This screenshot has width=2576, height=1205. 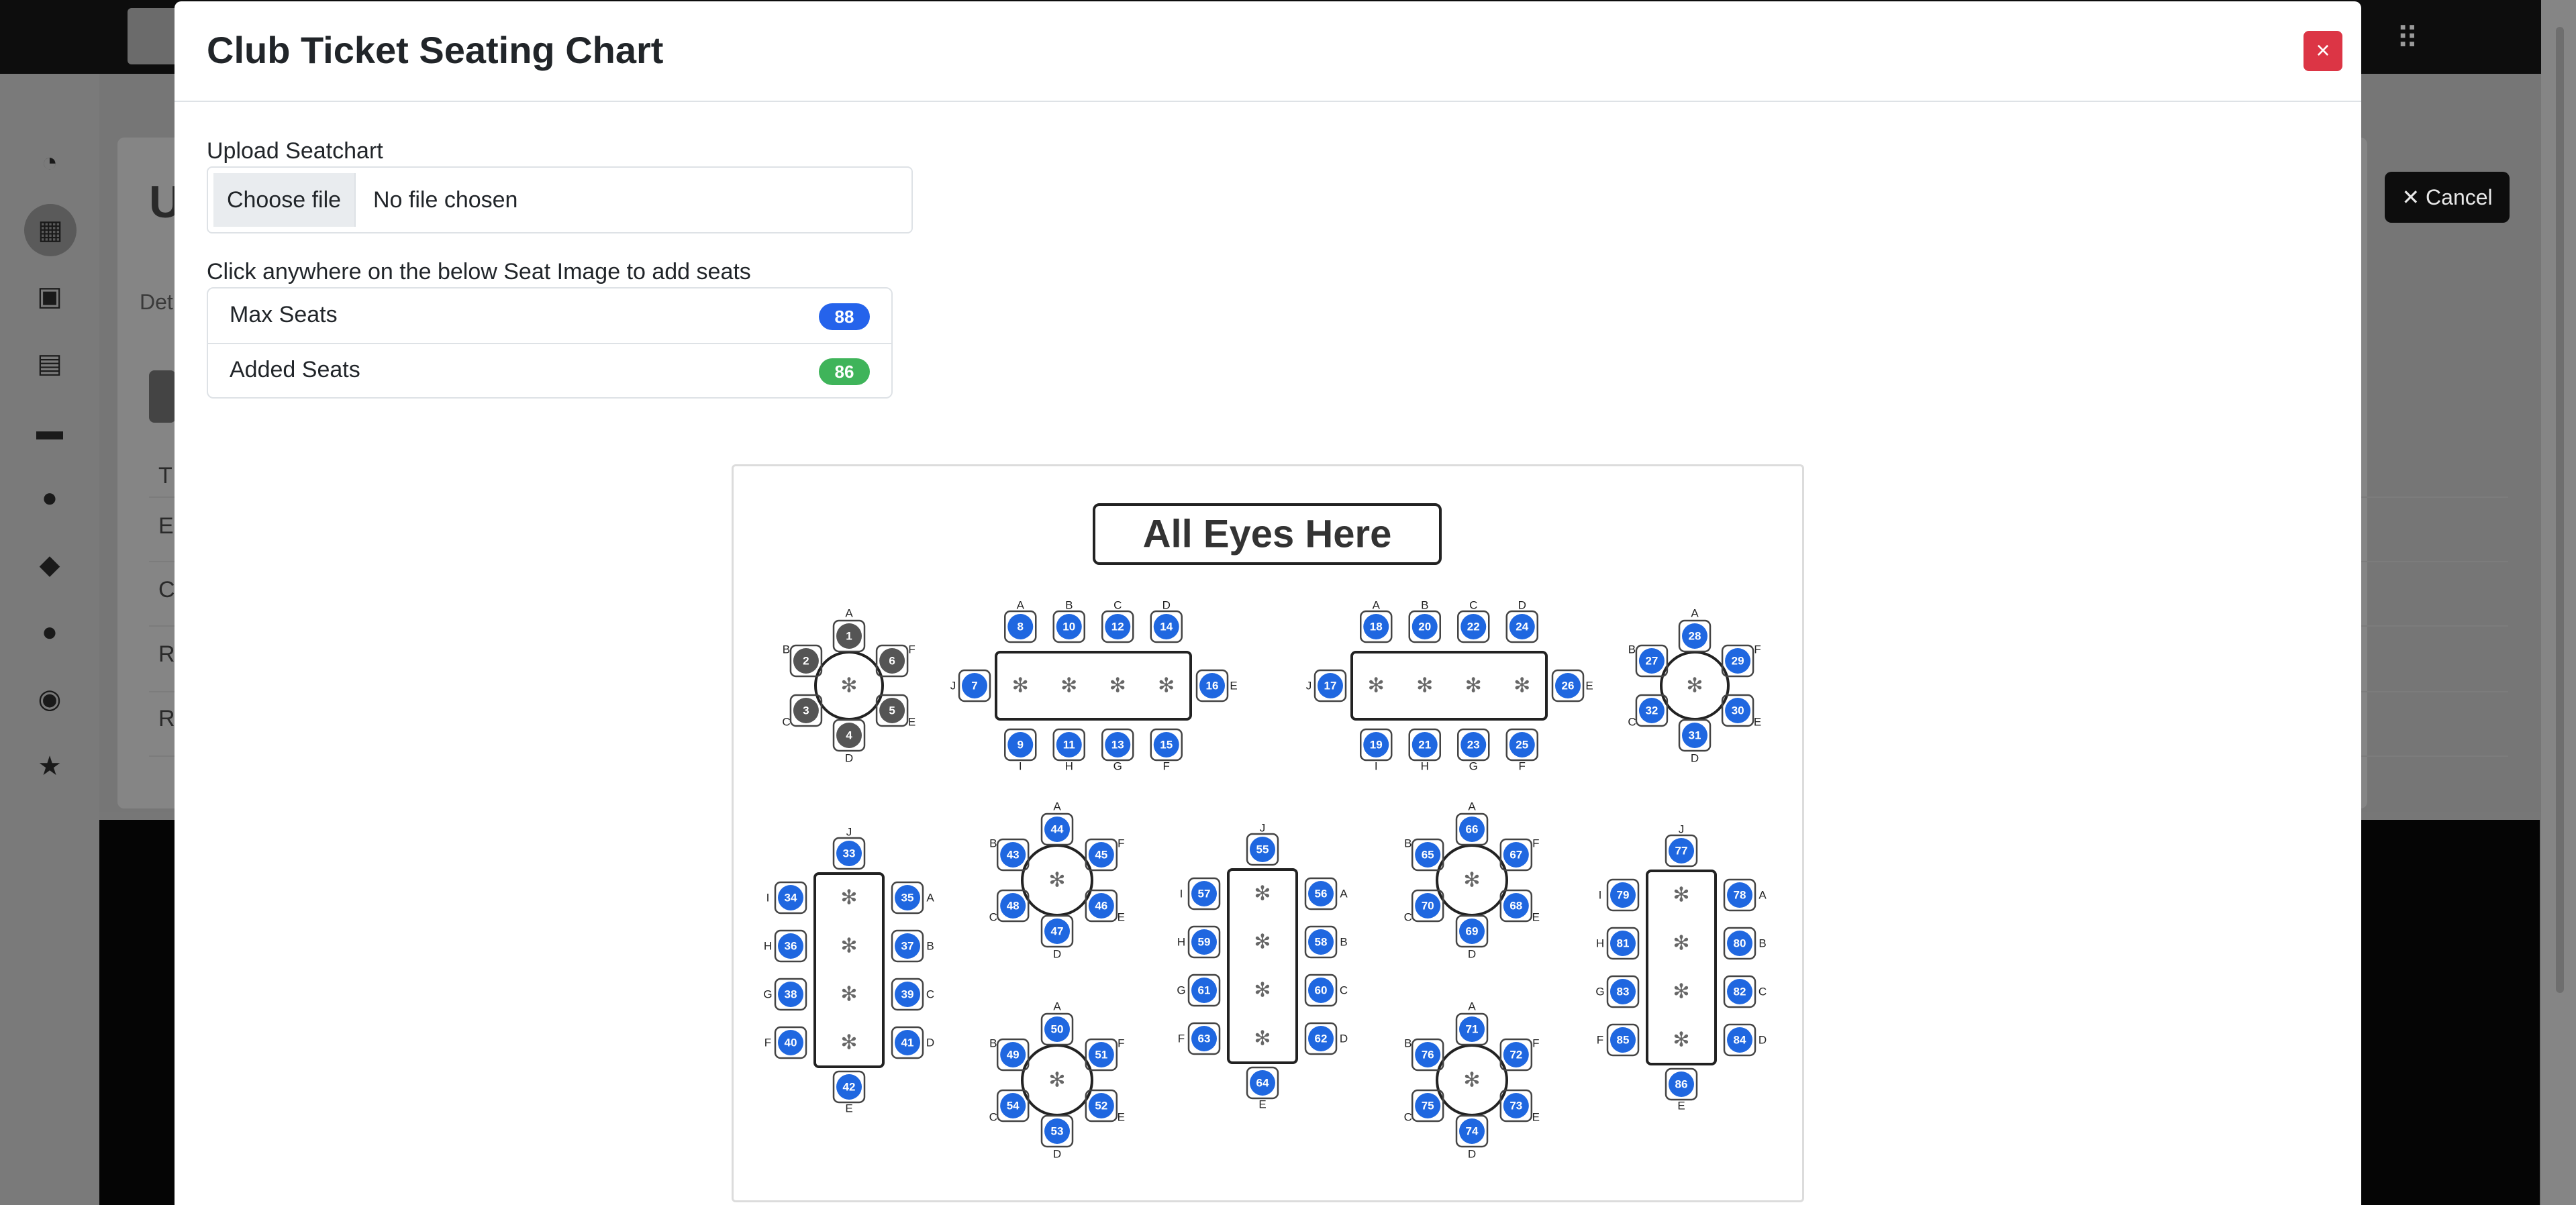 What do you see at coordinates (49, 430) in the screenshot?
I see `wallet-icon: ▬` at bounding box center [49, 430].